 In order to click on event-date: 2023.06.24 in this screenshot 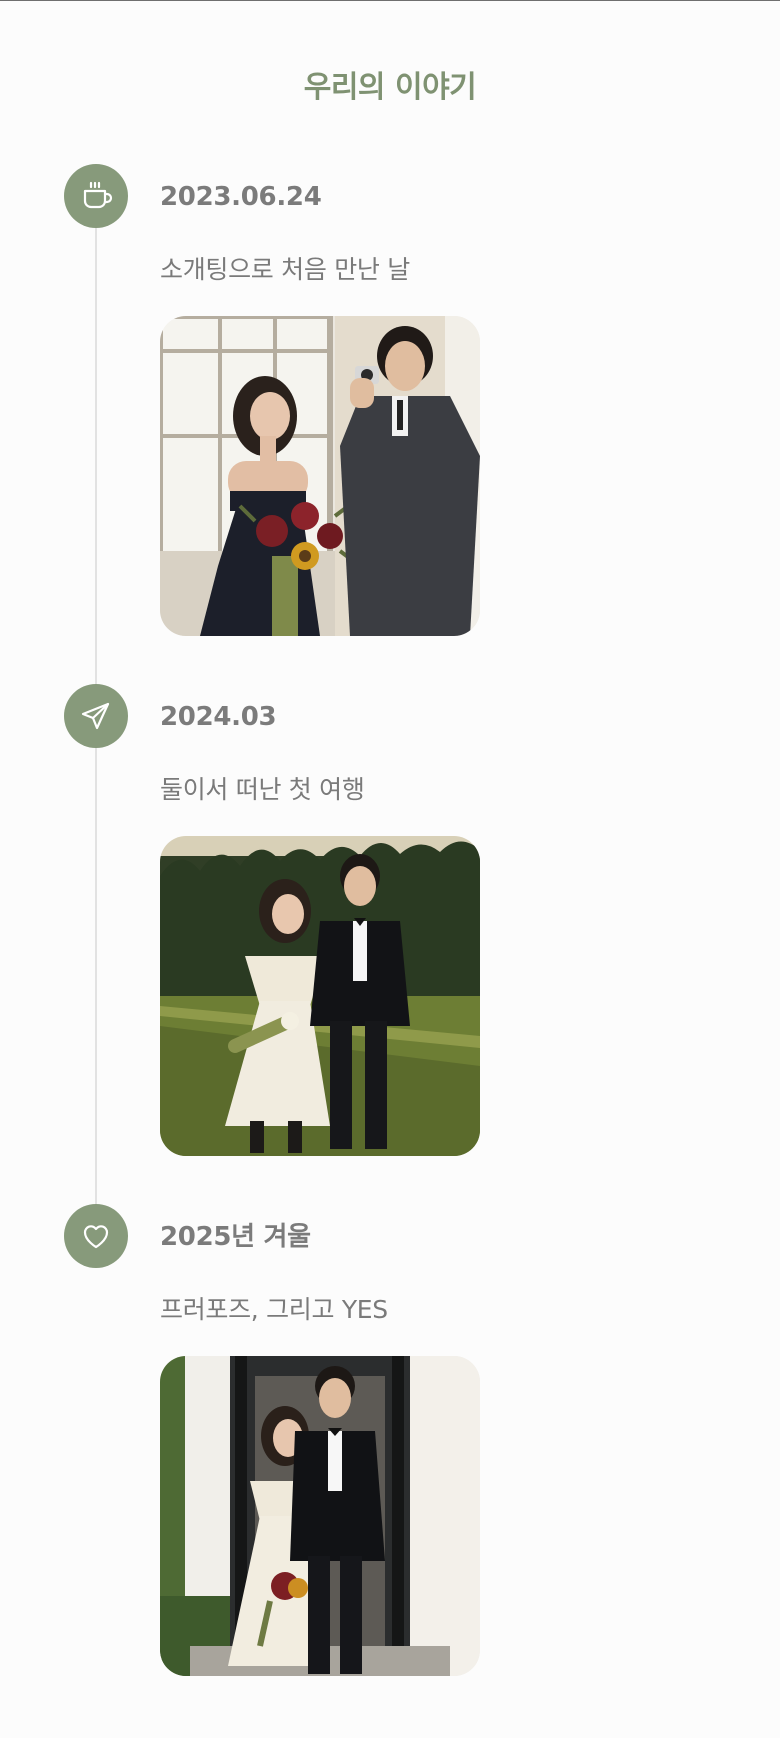, I will do `click(241, 197)`.